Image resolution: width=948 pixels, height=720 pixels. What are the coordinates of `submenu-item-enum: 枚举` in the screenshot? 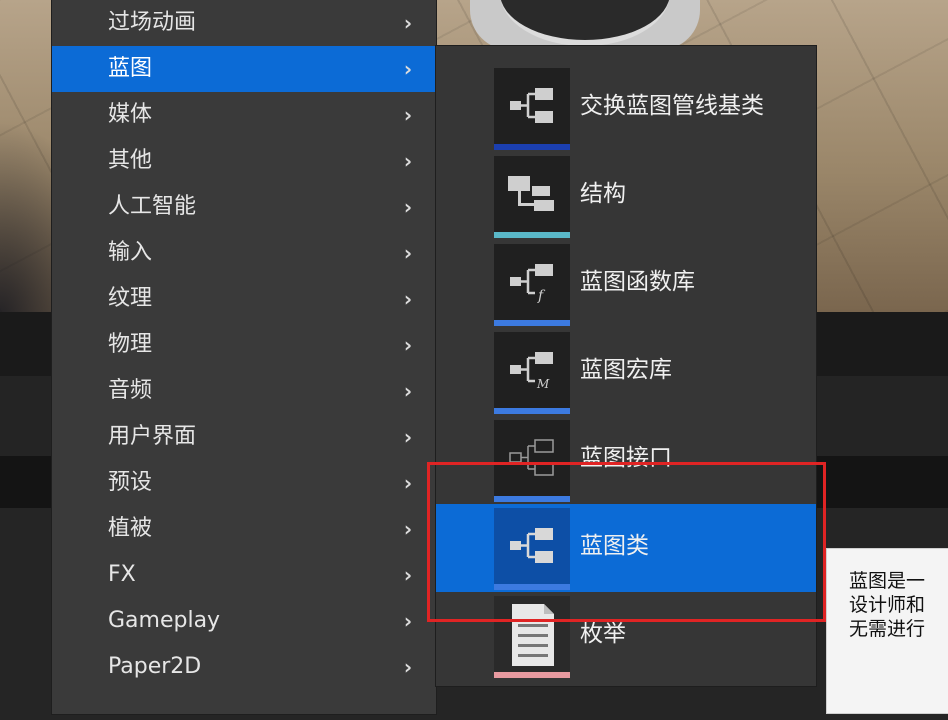 It's located at (626, 640).